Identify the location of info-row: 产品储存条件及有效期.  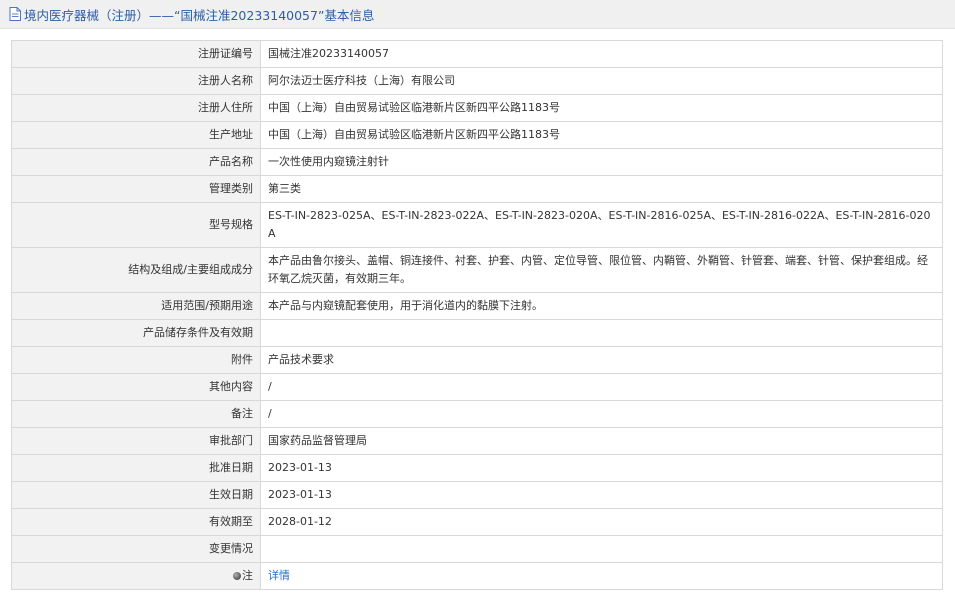
(477, 333).